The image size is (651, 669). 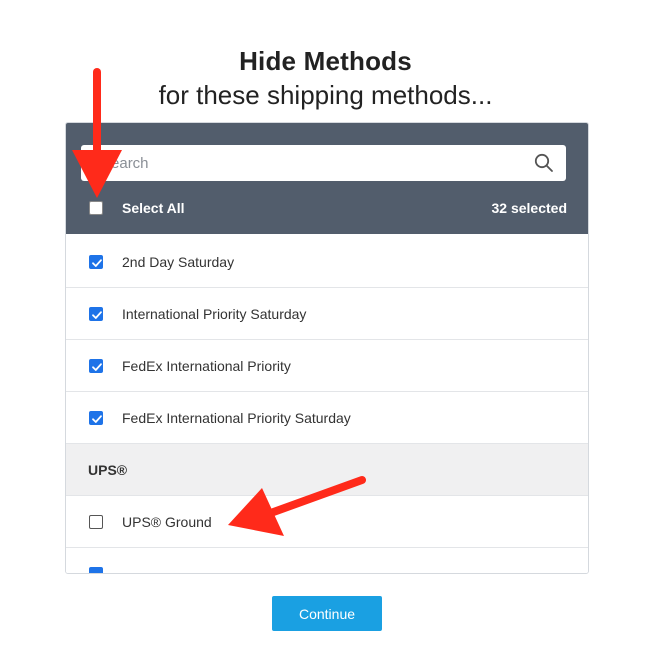 I want to click on select-all-checkbox, so click(x=96, y=208).